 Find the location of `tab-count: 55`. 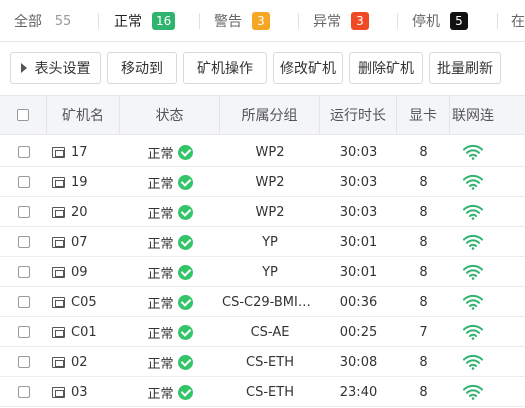

tab-count: 55 is located at coordinates (63, 21).